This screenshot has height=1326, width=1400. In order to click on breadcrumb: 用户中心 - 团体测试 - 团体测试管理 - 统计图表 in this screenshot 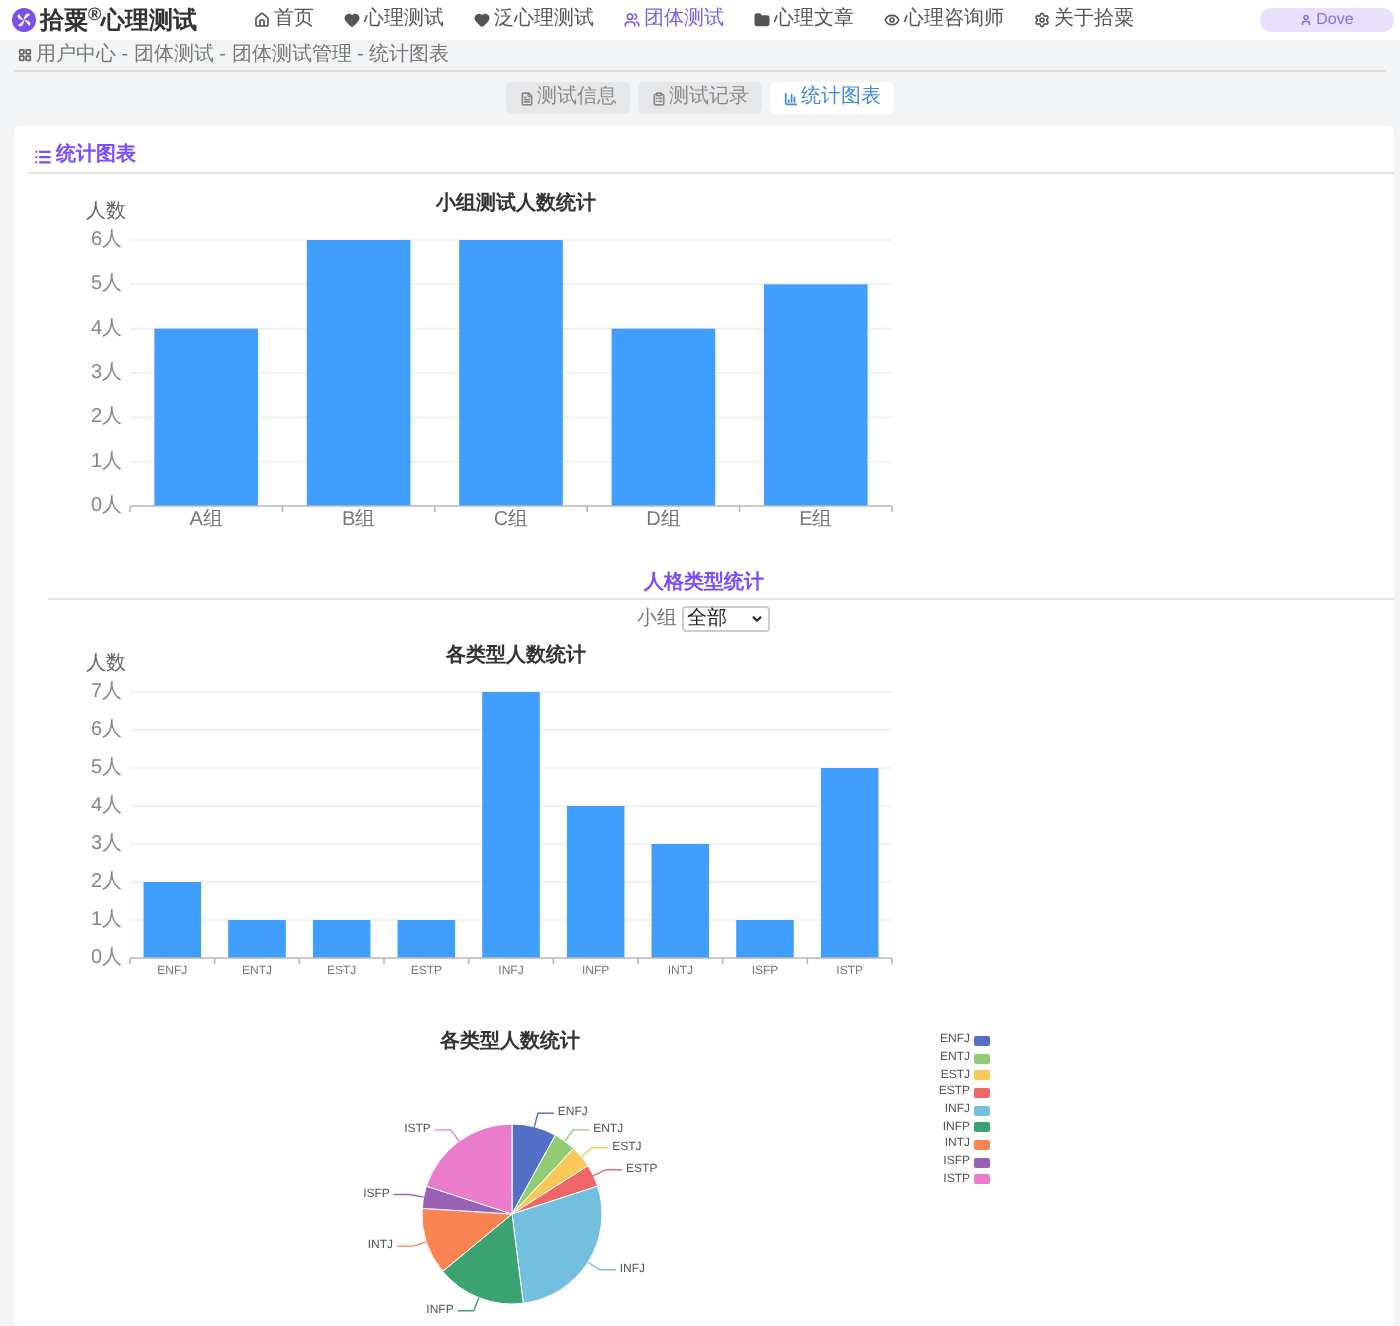, I will do `click(243, 55)`.